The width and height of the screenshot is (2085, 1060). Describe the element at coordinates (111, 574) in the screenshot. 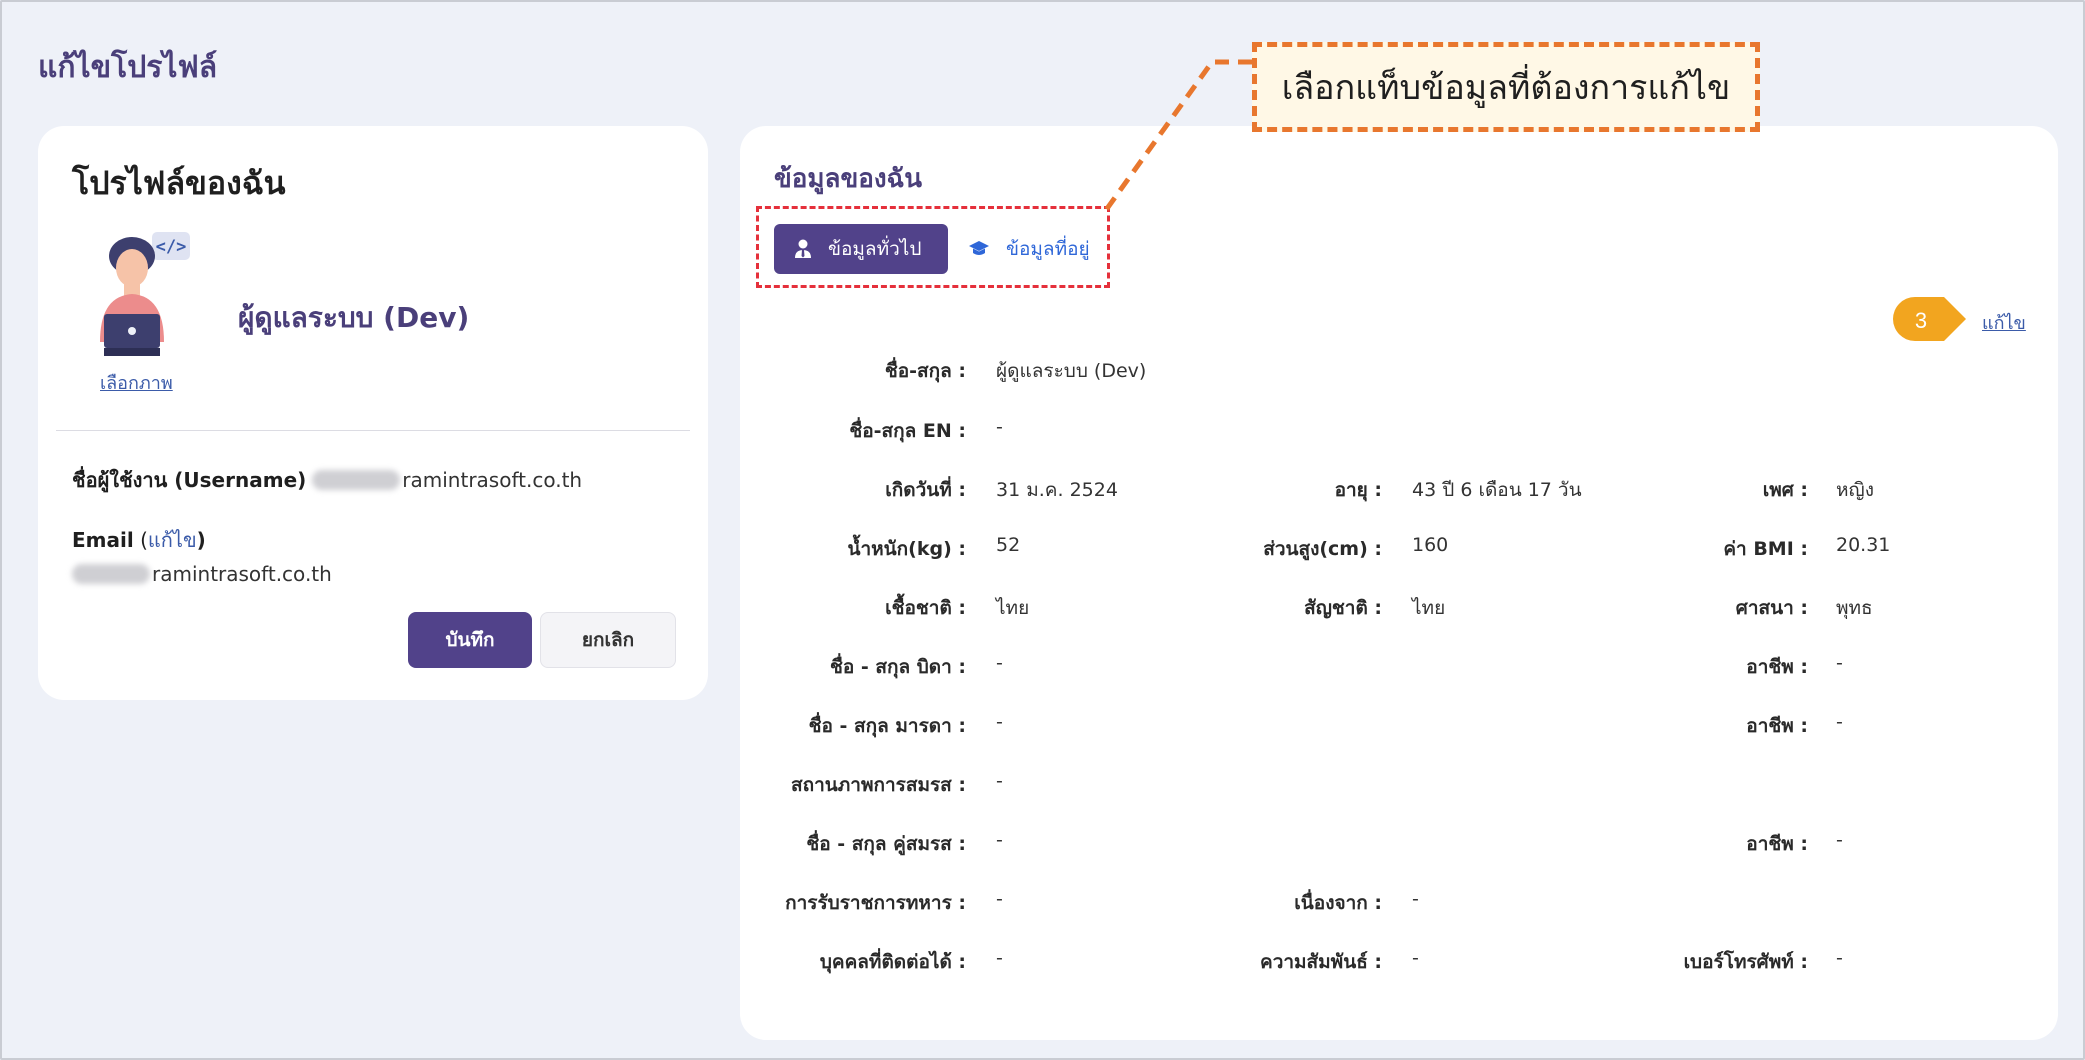

I see `email-redacted` at that location.